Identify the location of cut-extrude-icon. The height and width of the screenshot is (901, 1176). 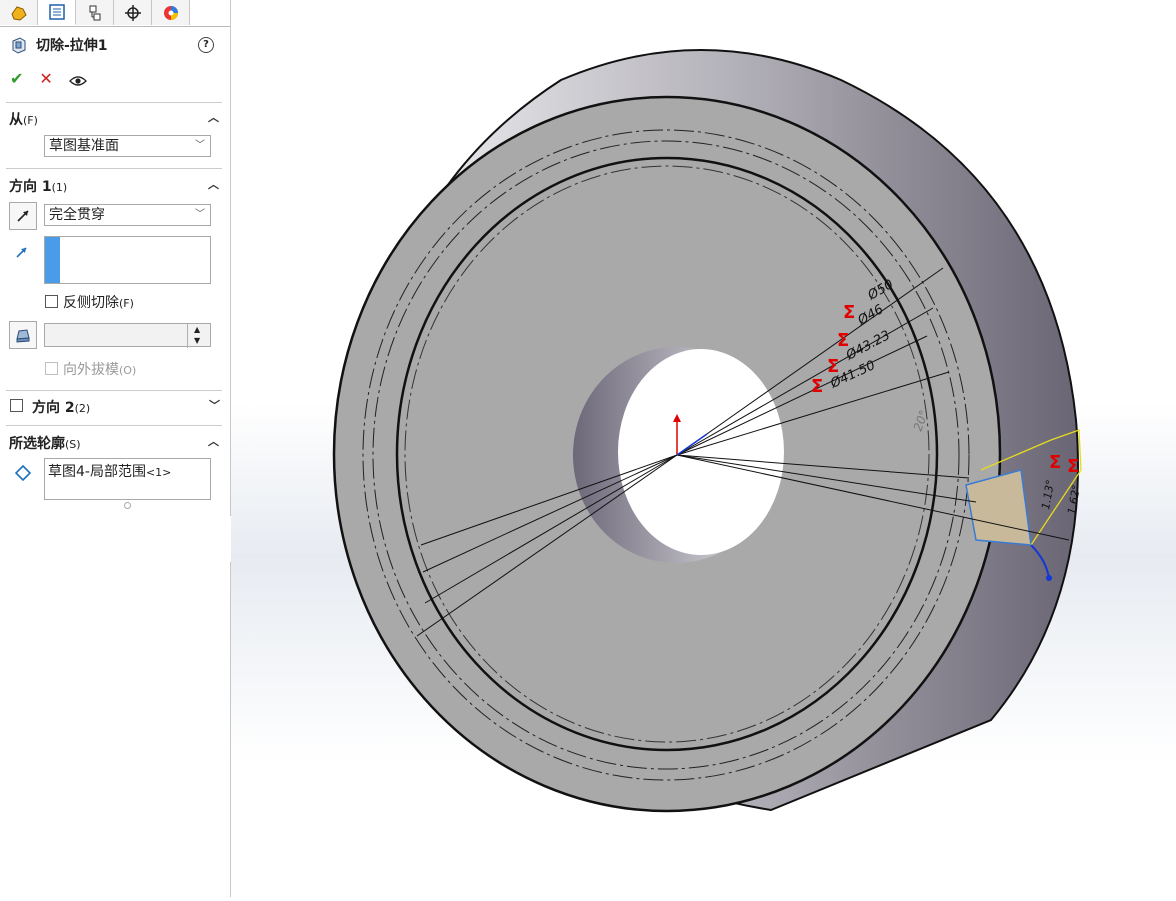
(19, 45).